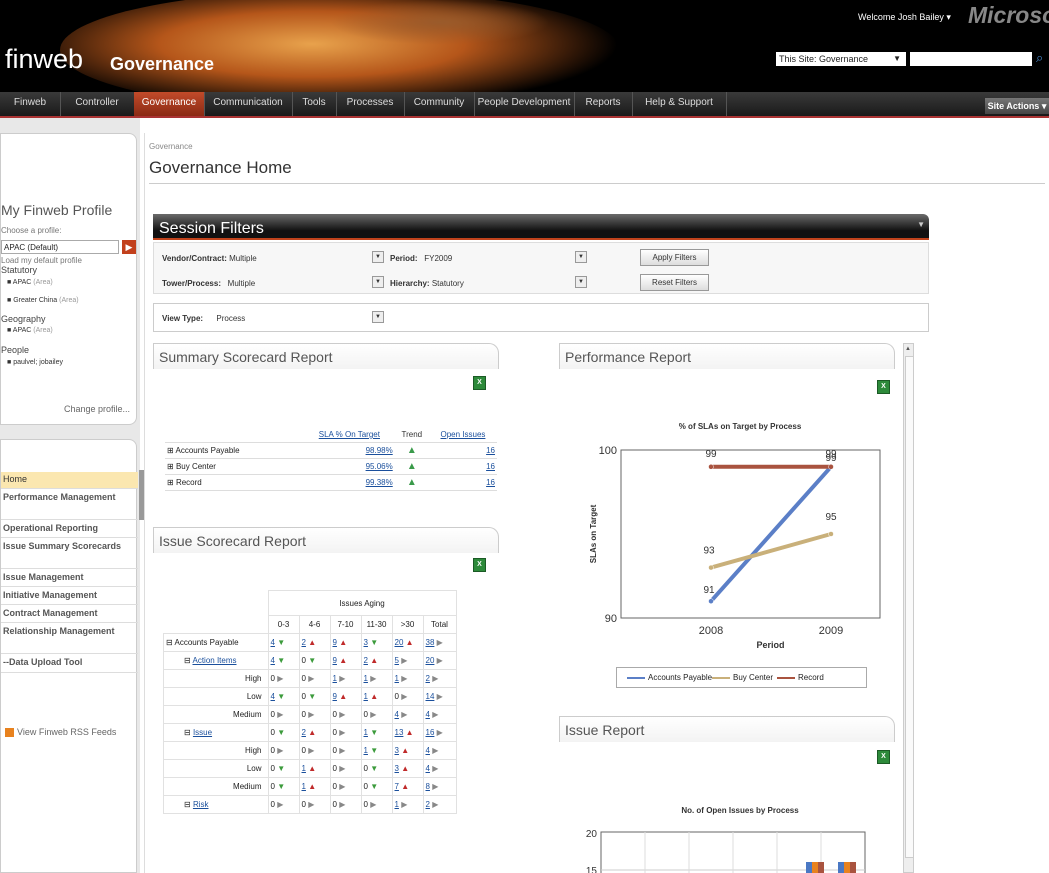 This screenshot has height=873, width=1049. Describe the element at coordinates (524, 104) in the screenshot. I see `nav-tab-people-development: People Development` at that location.